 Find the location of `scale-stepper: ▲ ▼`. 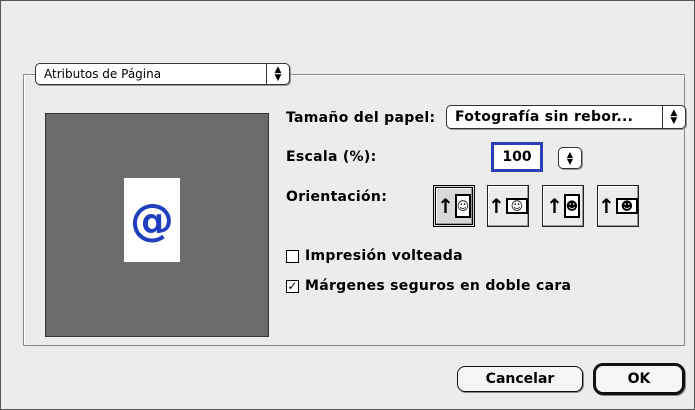

scale-stepper: ▲ ▼ is located at coordinates (570, 158).